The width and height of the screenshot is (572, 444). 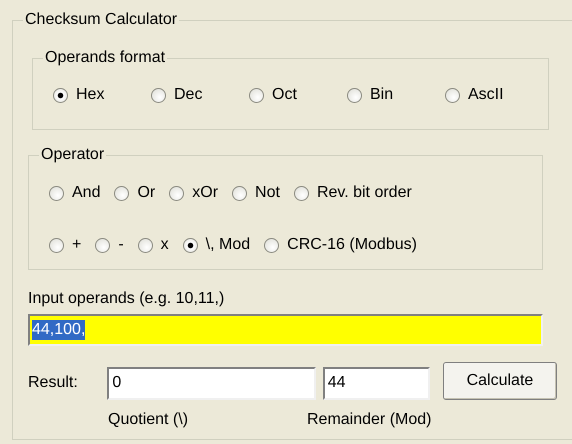 What do you see at coordinates (486, 95) in the screenshot?
I see `radio-label: AscII` at bounding box center [486, 95].